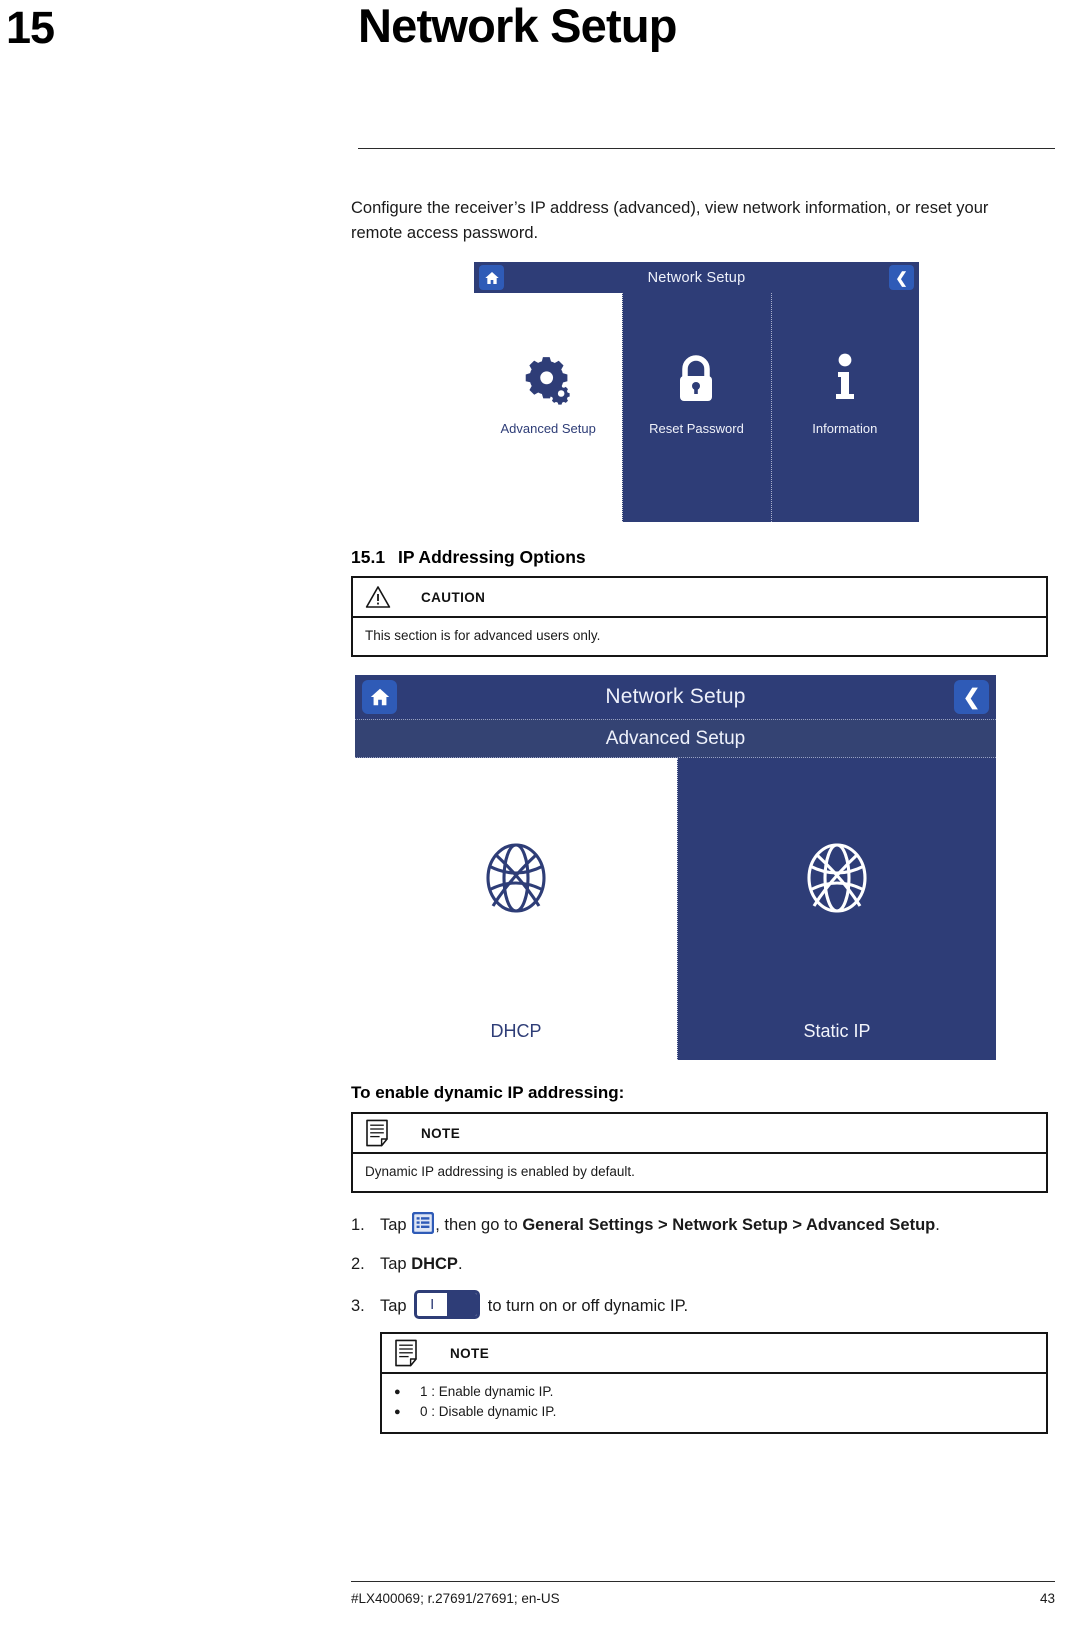 This screenshot has width=1092, height=1634. Describe the element at coordinates (441, 1133) in the screenshot. I see `note-box-1-kind: NOTE` at that location.